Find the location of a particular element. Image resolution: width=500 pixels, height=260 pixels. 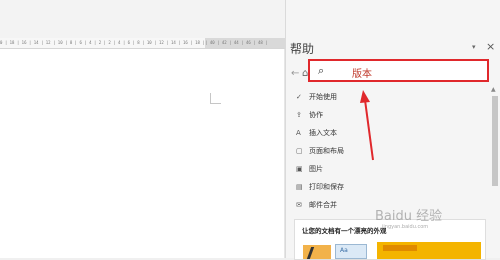

watermark-logo: Baidu 经验 is located at coordinates (409, 216).